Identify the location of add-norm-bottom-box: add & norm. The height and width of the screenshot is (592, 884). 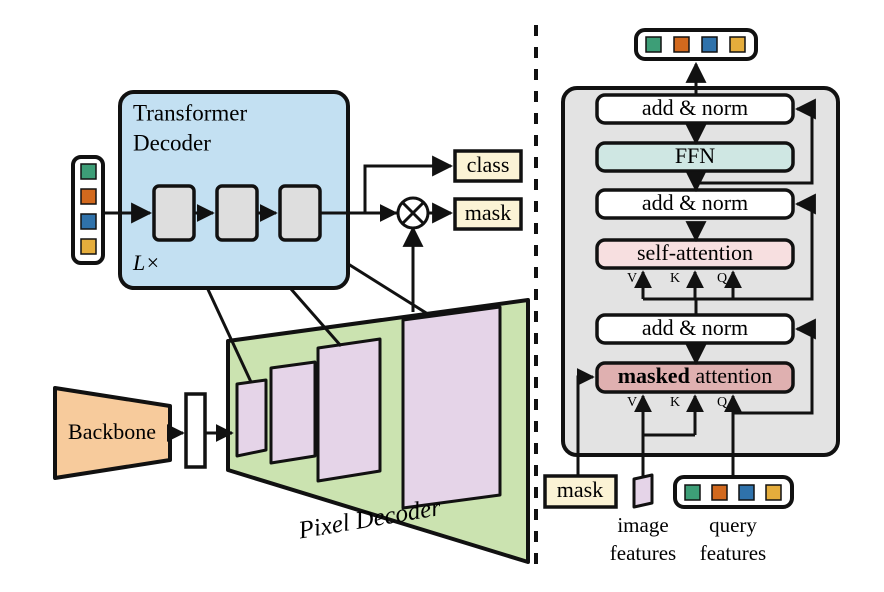
(695, 329).